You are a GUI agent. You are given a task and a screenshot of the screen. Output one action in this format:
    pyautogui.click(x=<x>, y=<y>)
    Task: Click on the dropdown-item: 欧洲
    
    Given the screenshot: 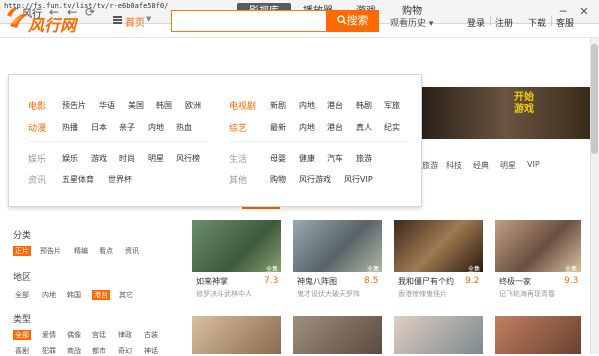 What is the action you would take?
    pyautogui.click(x=193, y=105)
    